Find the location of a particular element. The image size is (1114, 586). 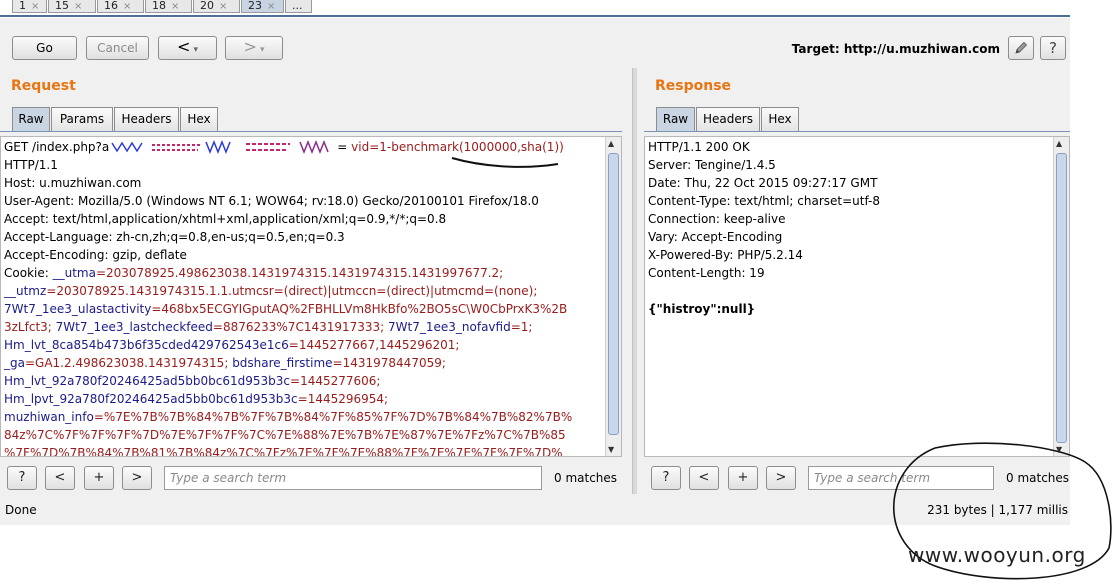

response-line: Content-Length: 19 is located at coordinates (706, 273).